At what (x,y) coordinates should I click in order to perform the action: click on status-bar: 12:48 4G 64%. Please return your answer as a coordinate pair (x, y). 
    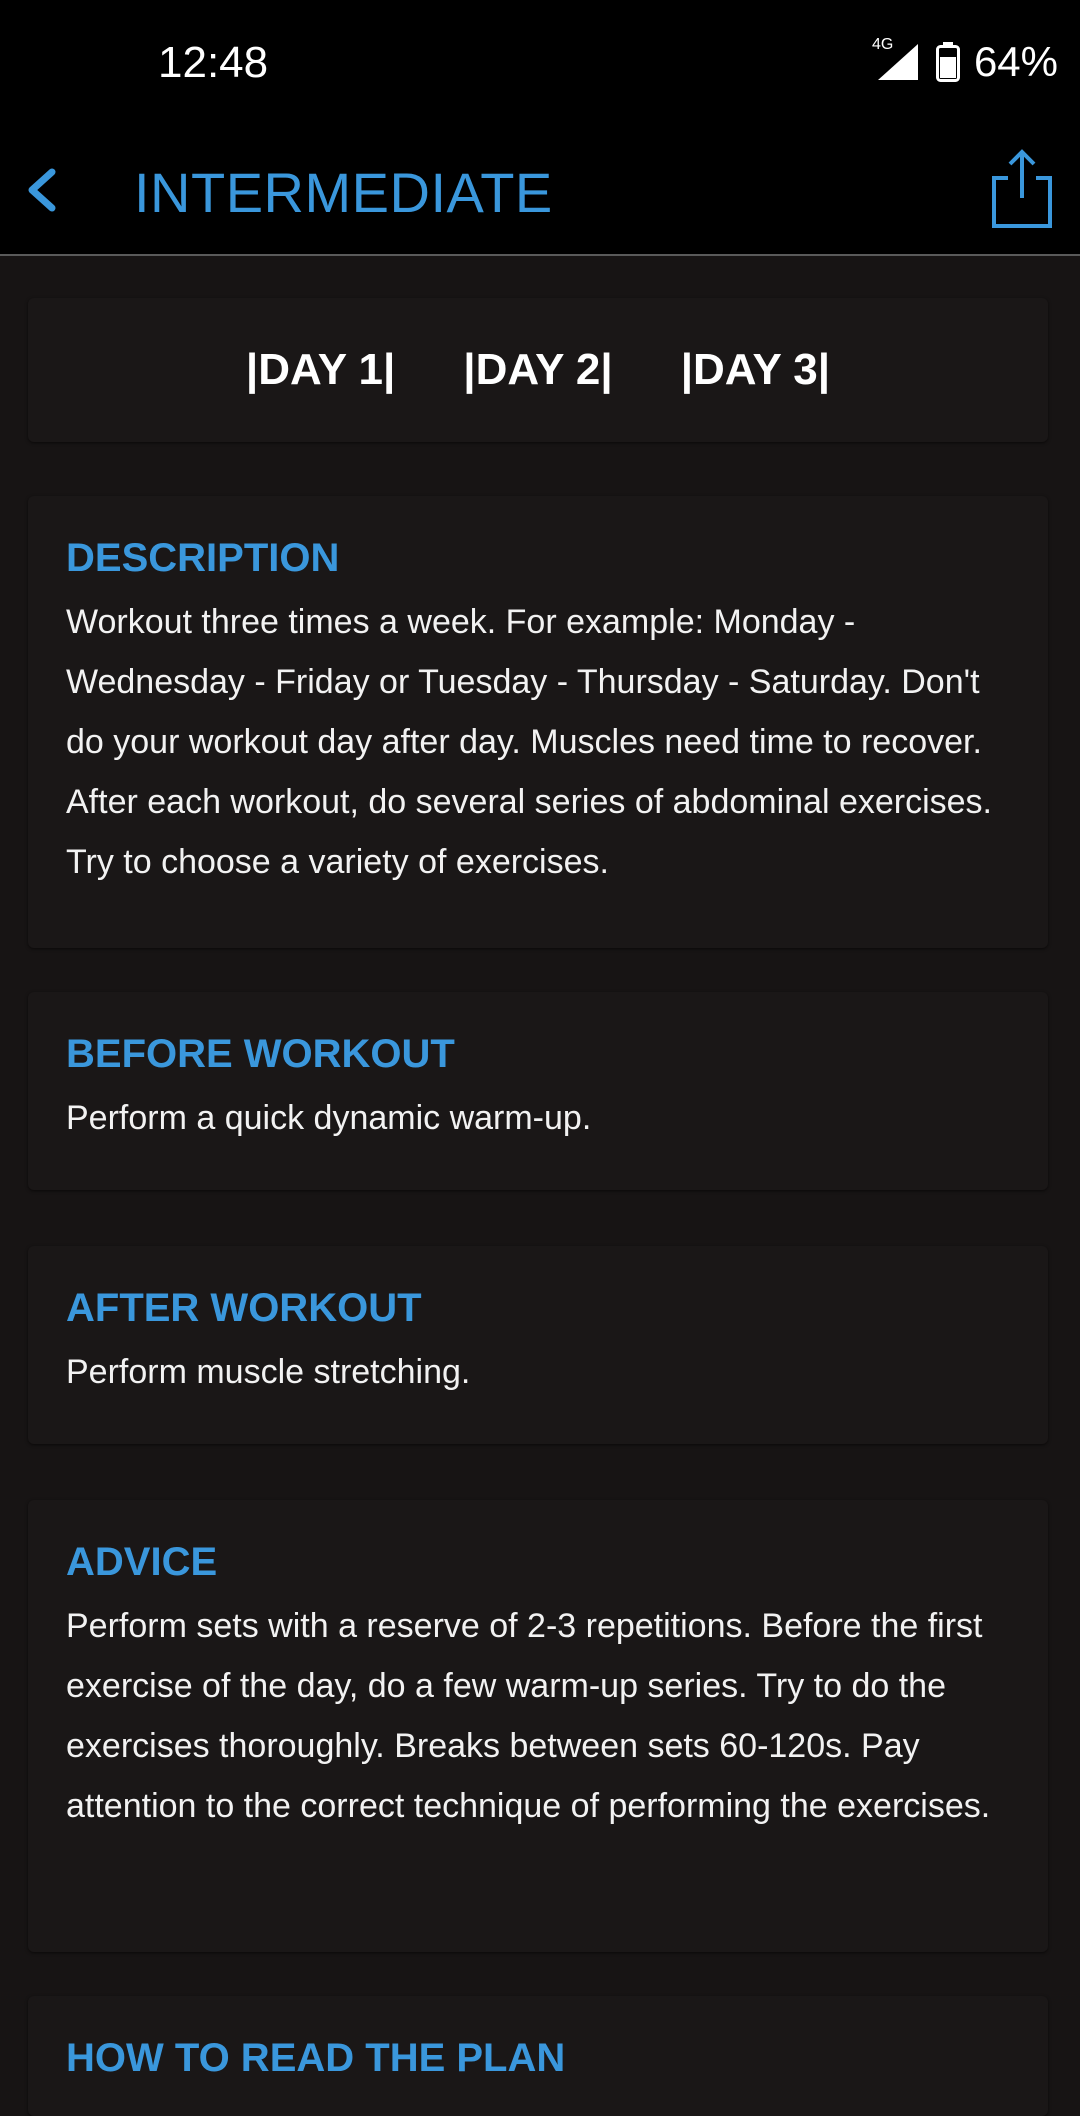
    Looking at the image, I should click on (540, 64).